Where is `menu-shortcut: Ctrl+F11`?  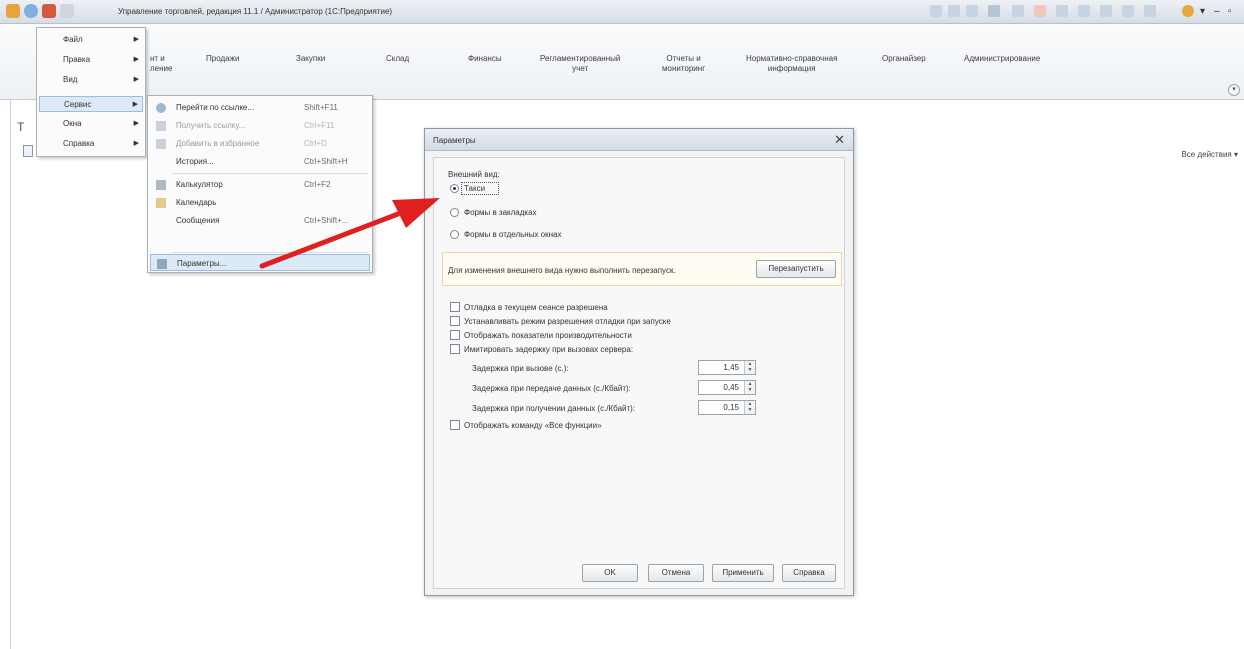 menu-shortcut: Ctrl+F11 is located at coordinates (319, 125).